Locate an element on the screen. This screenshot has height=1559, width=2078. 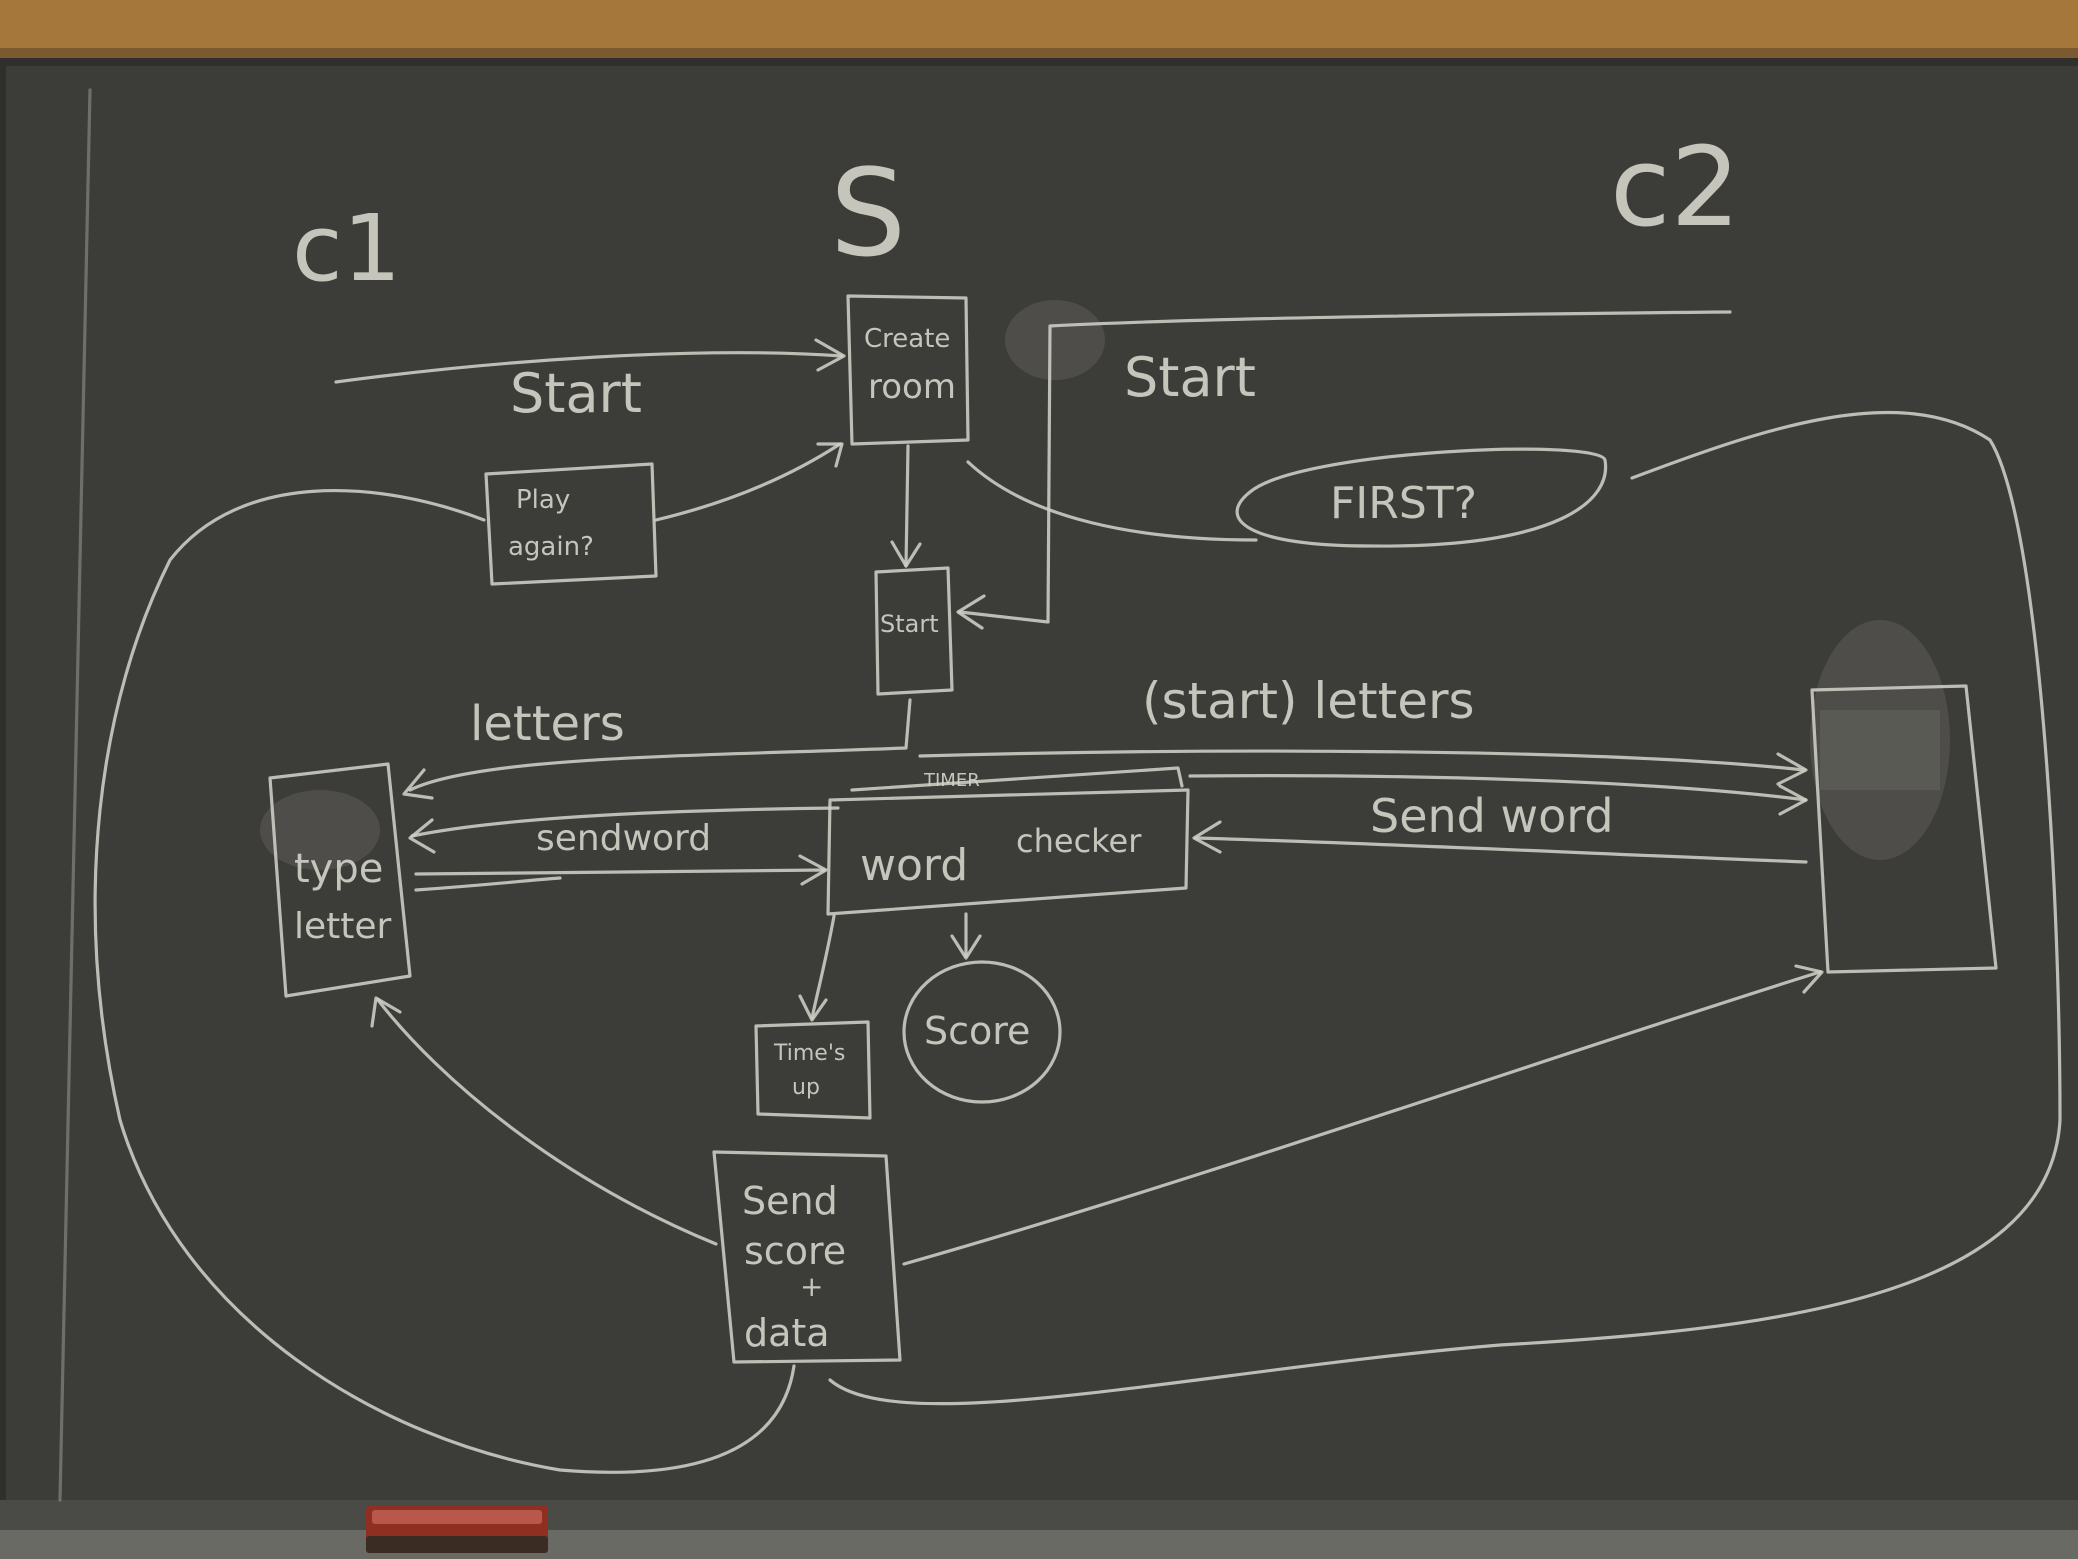
start-box-label: Start is located at coordinates (909, 624).